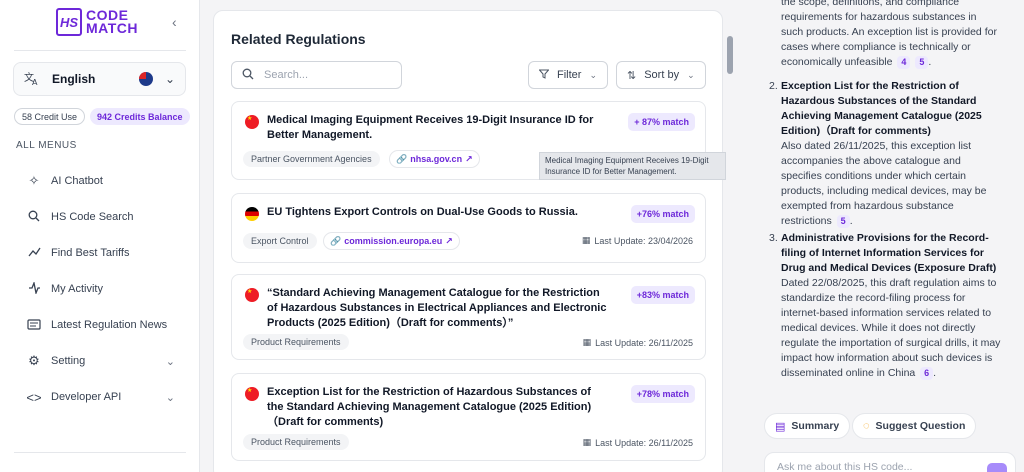  Describe the element at coordinates (86, 397) in the screenshot. I see `sidebar-item-label: Developer API` at that location.